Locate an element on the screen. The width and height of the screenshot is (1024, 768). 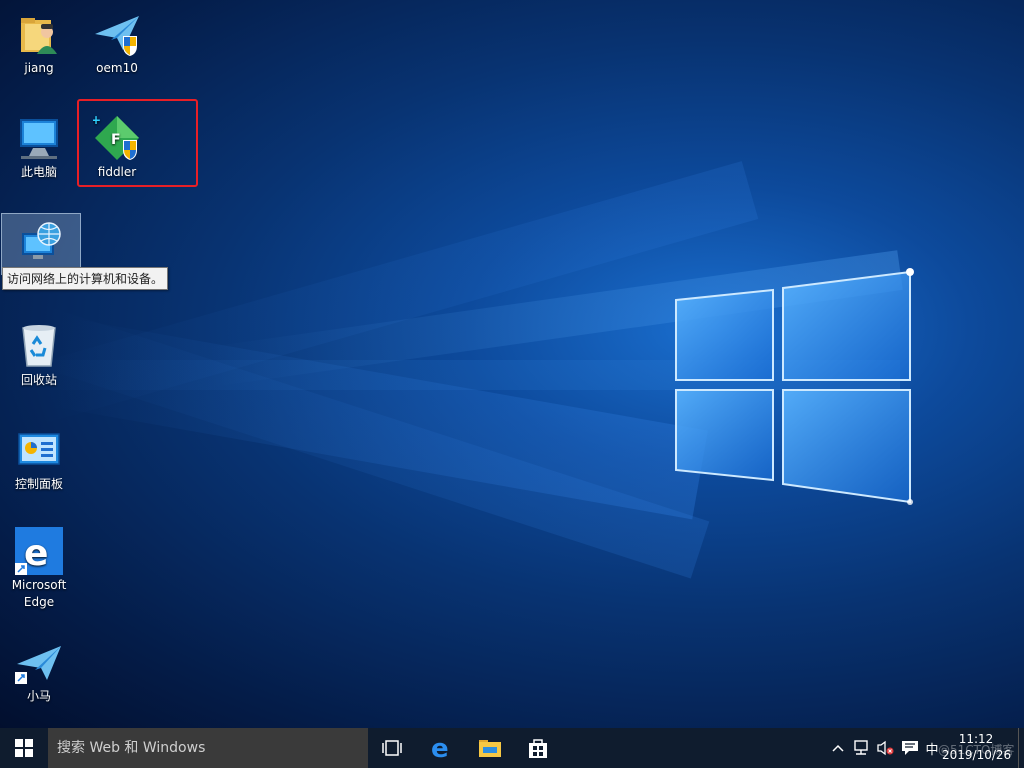
task-view-button is located at coordinates (392, 748).